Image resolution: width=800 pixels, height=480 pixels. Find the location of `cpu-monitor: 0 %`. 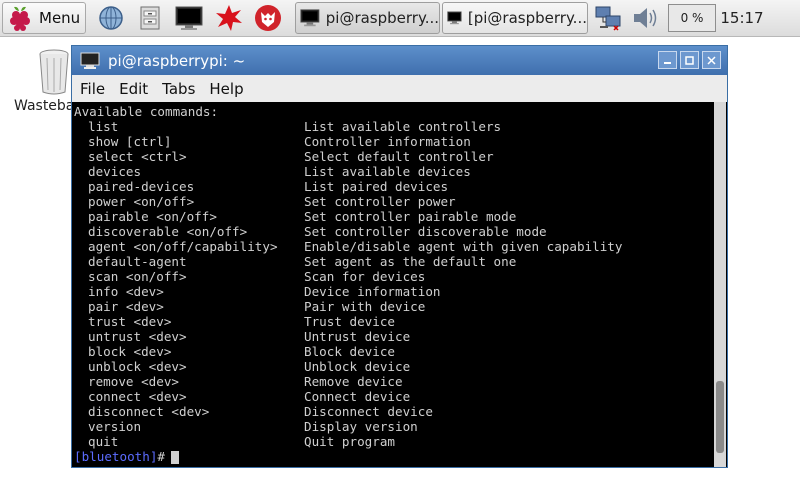

cpu-monitor: 0 % is located at coordinates (692, 18).